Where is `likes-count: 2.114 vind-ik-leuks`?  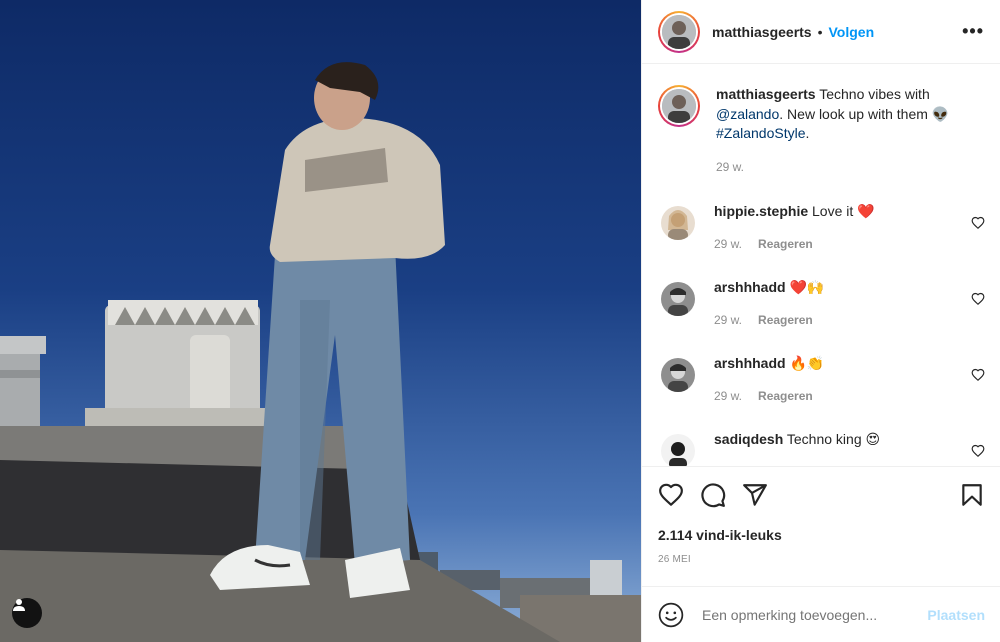
likes-count: 2.114 vind-ik-leuks is located at coordinates (821, 535).